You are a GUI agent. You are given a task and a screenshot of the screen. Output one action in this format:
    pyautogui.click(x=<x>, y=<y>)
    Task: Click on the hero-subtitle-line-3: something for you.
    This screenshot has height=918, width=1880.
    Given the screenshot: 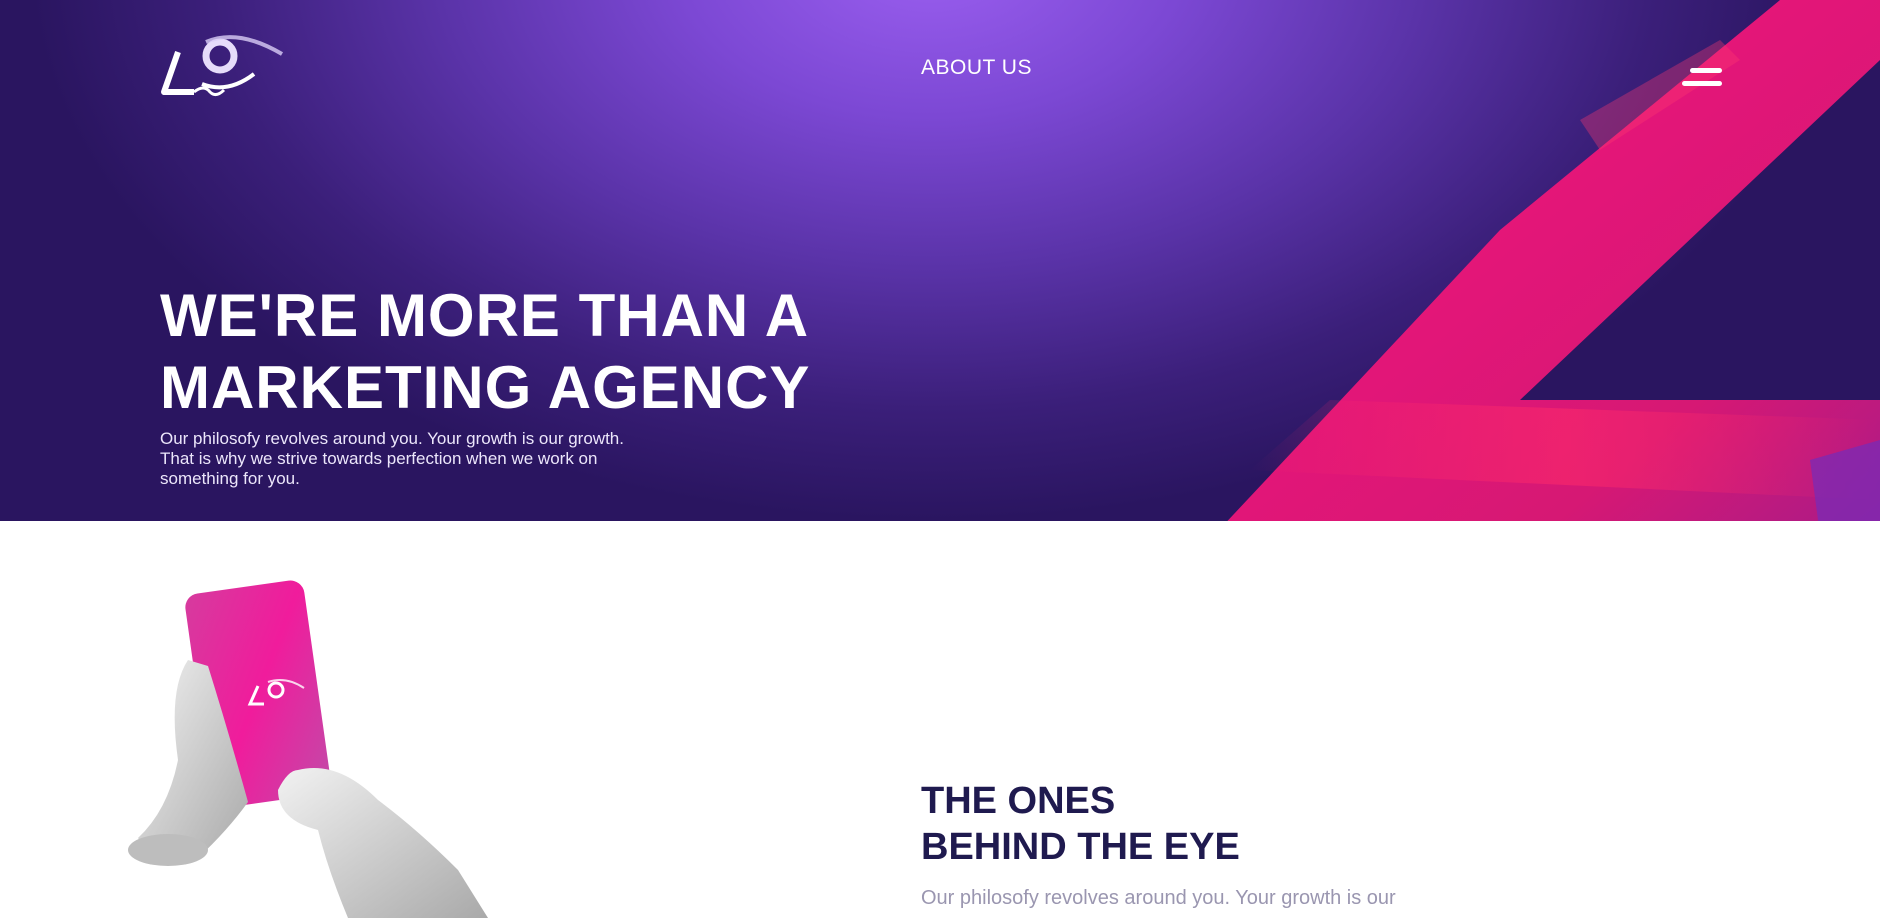 What is the action you would take?
    pyautogui.click(x=230, y=478)
    